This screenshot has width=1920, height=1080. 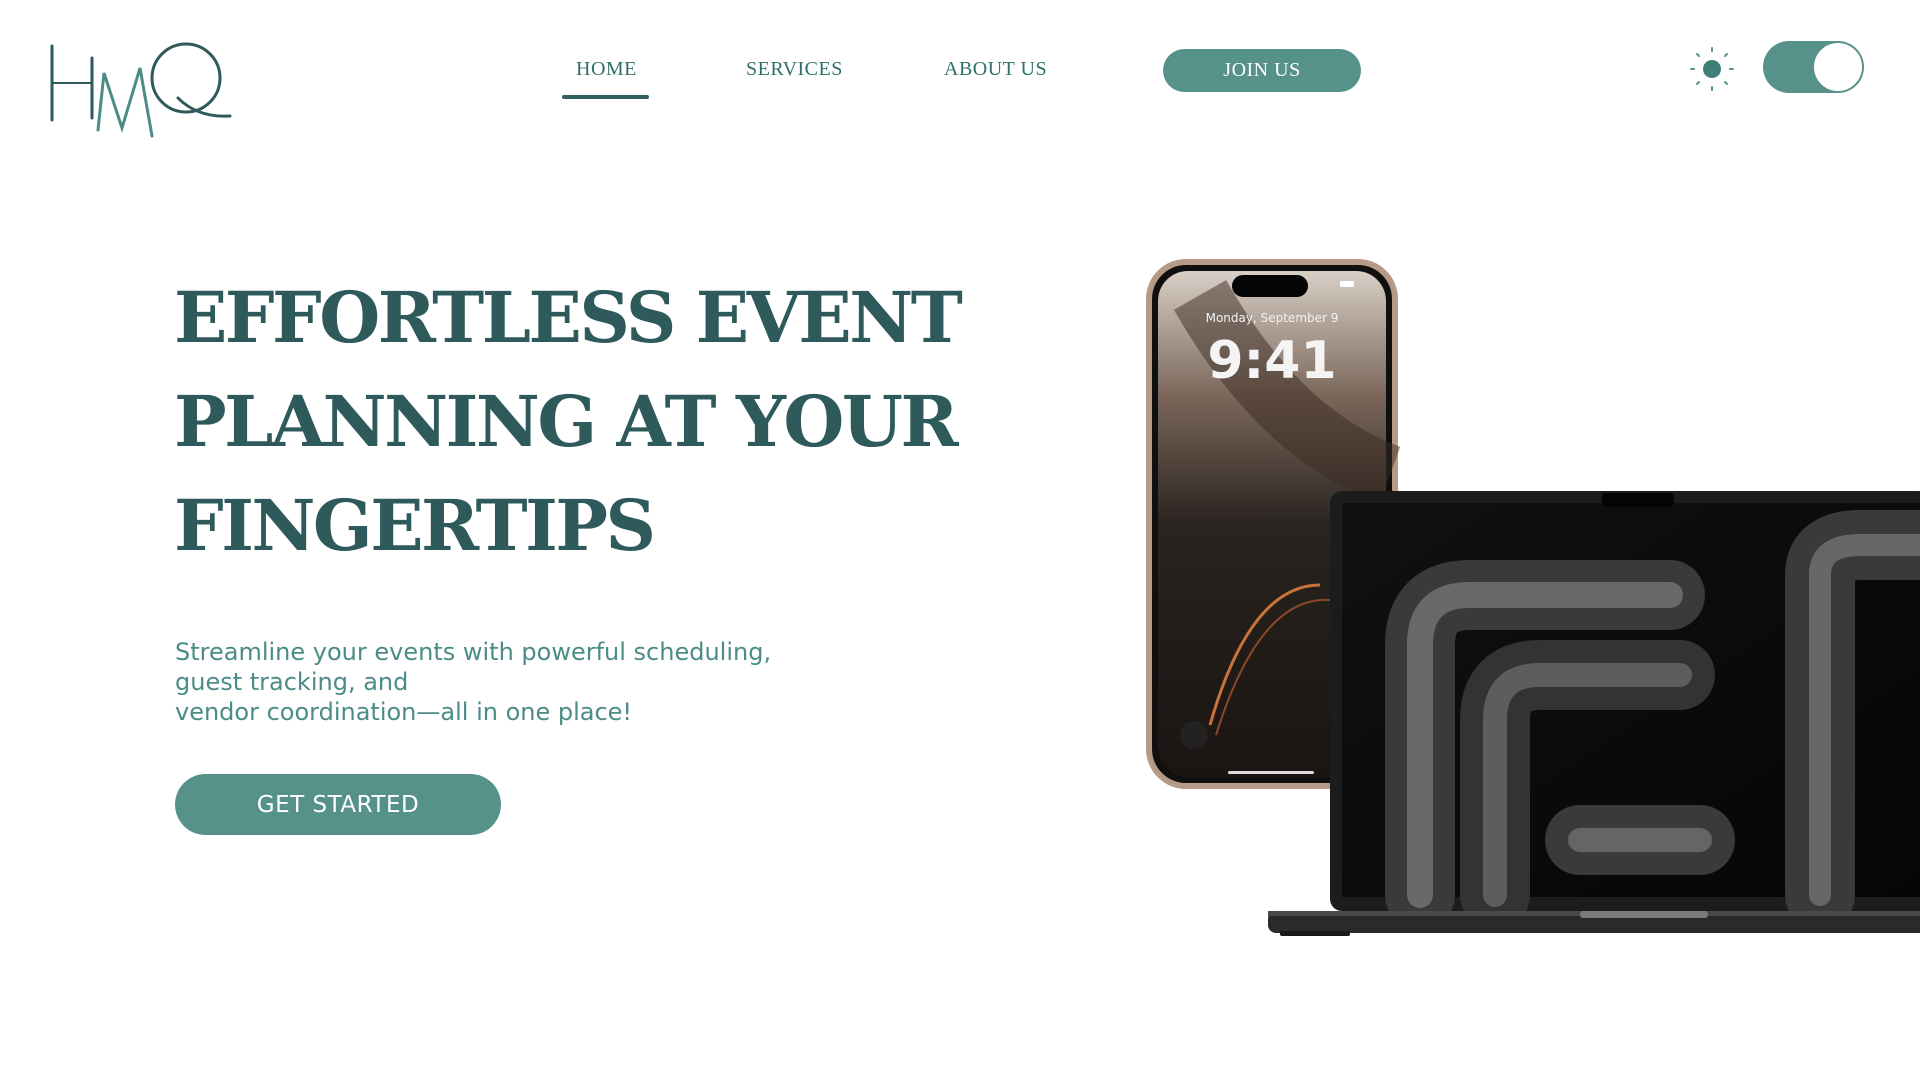 What do you see at coordinates (140, 88) in the screenshot?
I see `hmq-logo` at bounding box center [140, 88].